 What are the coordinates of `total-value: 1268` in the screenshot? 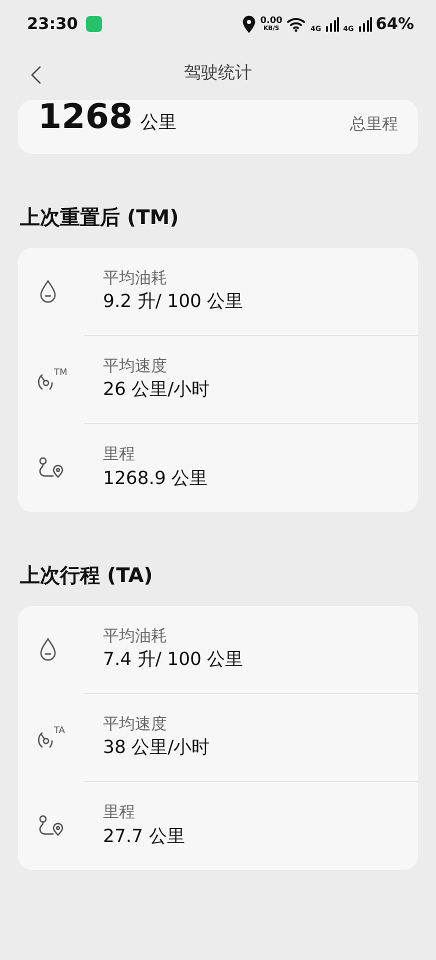 It's located at (85, 117).